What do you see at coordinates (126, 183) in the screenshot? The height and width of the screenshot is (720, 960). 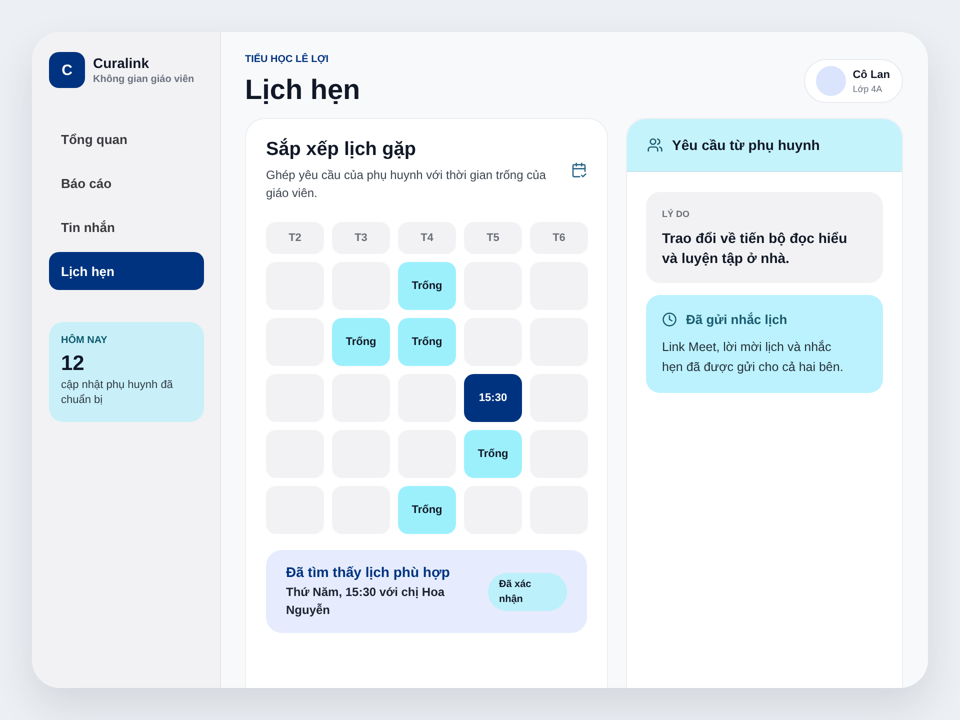 I see `sidebar-item: Báo cáo` at bounding box center [126, 183].